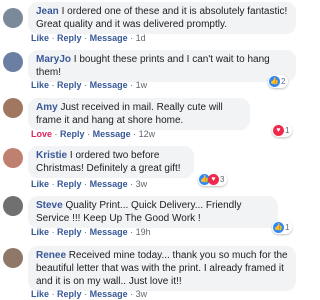  What do you see at coordinates (49, 205) in the screenshot?
I see `commenter-name: Steve` at bounding box center [49, 205].